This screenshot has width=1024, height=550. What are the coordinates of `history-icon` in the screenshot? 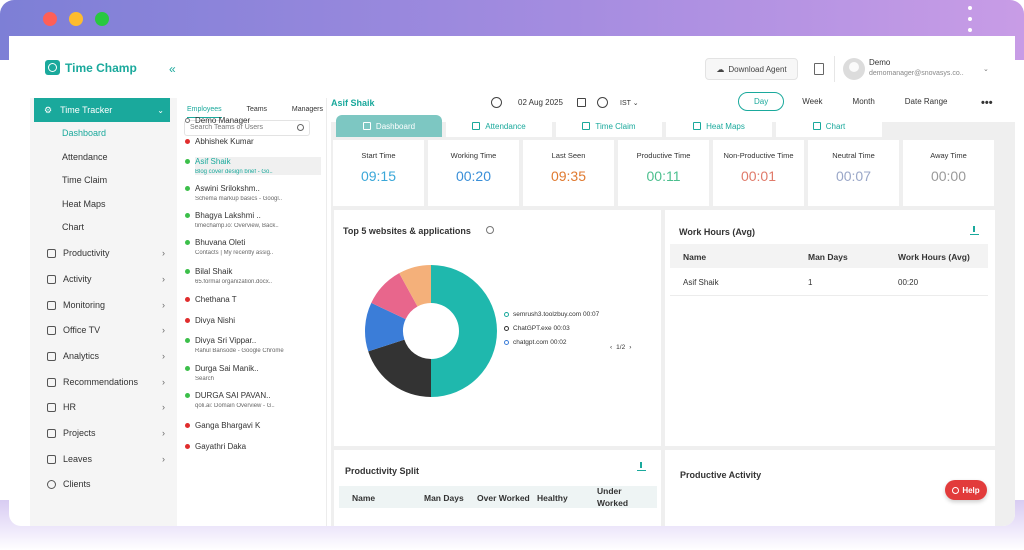 It's located at (496, 102).